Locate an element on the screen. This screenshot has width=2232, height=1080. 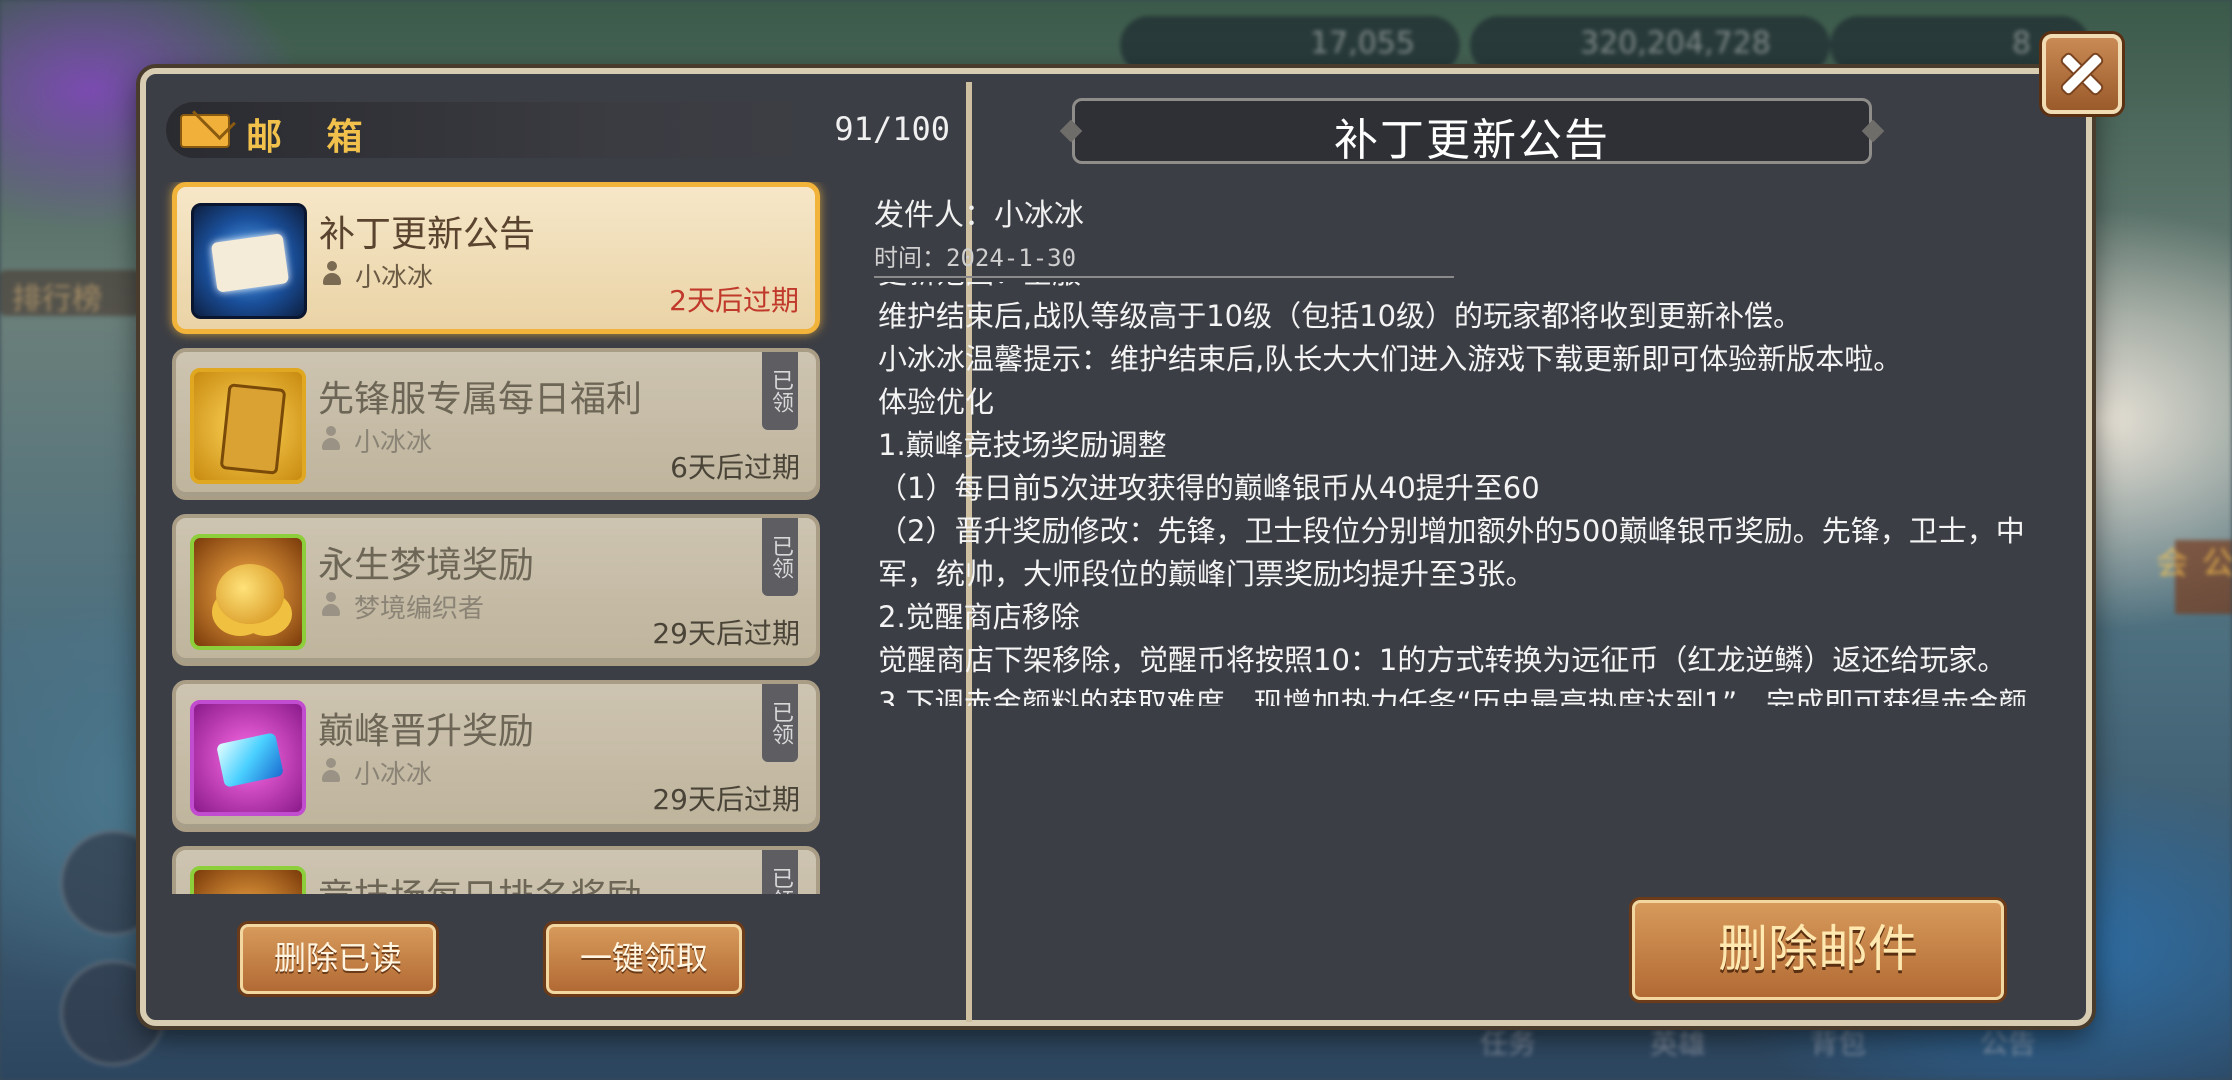
mail-expiry: 6天后过期 is located at coordinates (735, 467).